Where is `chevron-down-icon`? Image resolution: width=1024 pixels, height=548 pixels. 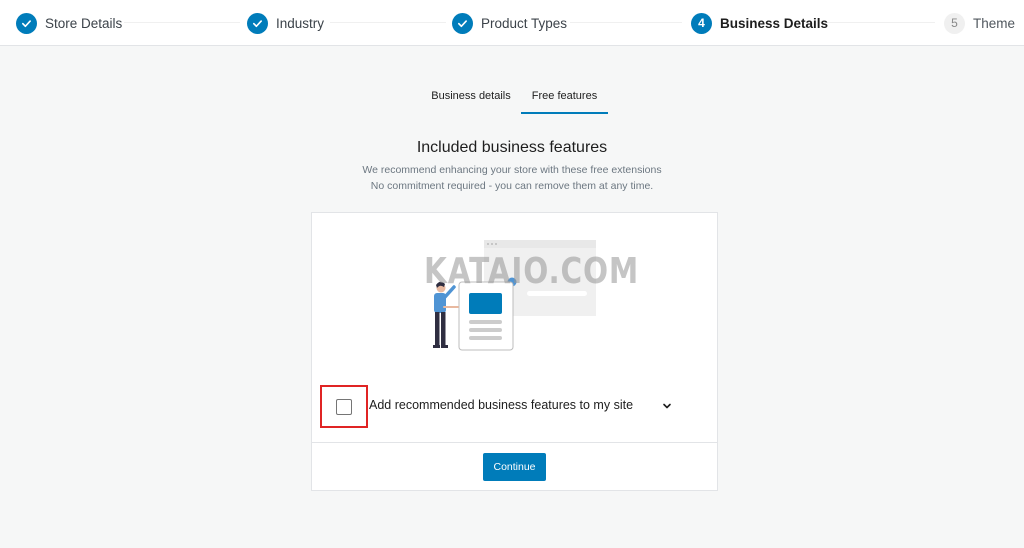 chevron-down-icon is located at coordinates (667, 406).